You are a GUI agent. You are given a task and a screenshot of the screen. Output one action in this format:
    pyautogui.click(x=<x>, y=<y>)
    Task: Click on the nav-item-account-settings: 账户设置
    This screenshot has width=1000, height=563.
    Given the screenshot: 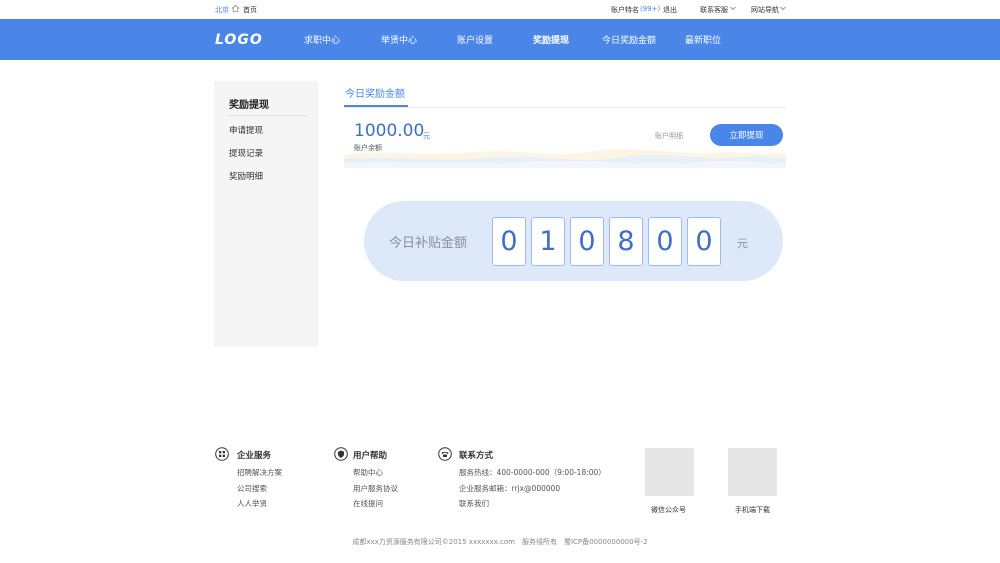 What is the action you would take?
    pyautogui.click(x=475, y=39)
    